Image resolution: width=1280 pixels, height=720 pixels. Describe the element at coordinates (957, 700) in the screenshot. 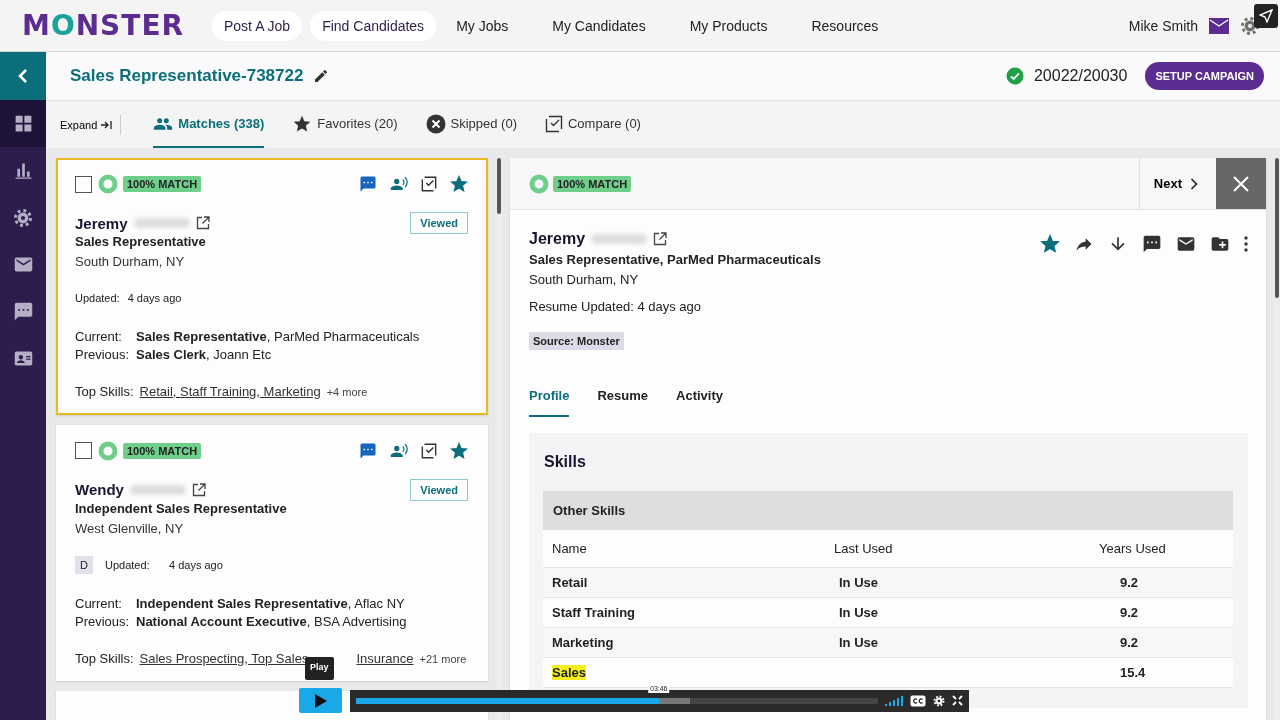

I see `fullscreen-icon` at that location.